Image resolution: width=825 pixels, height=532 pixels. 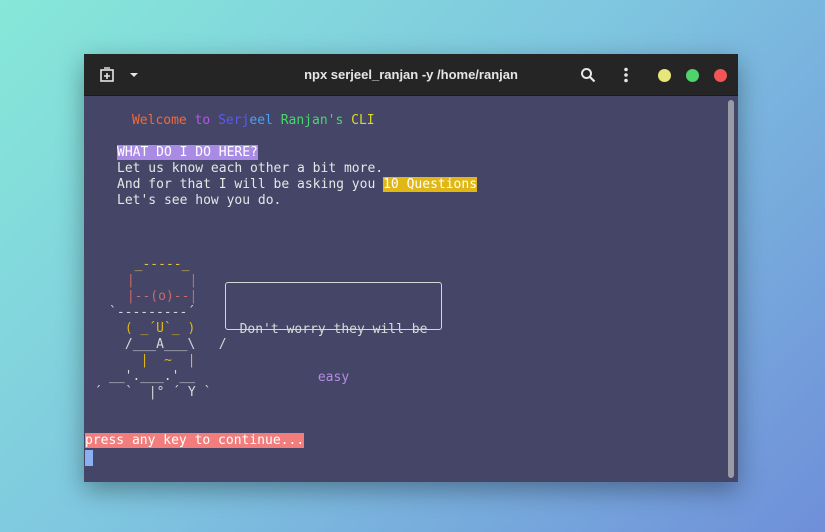 I want to click on minimize-button, so click(x=664, y=75).